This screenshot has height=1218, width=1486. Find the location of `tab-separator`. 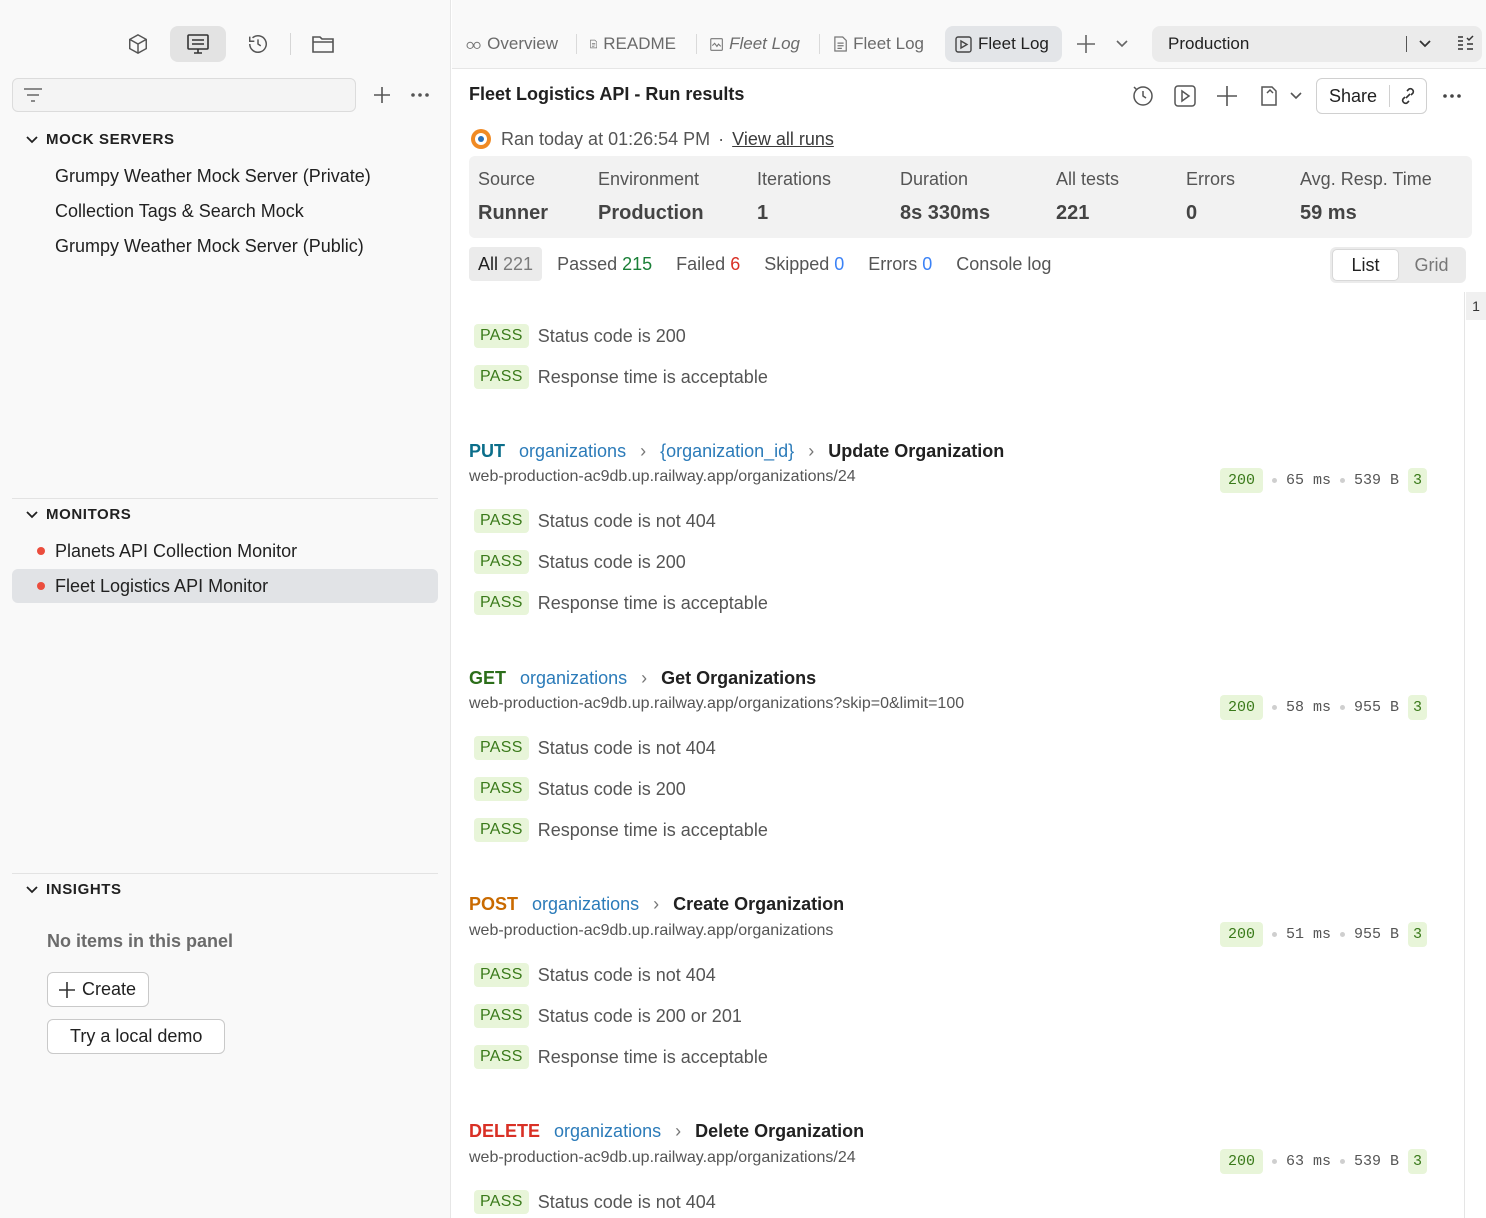

tab-separator is located at coordinates (696, 44).